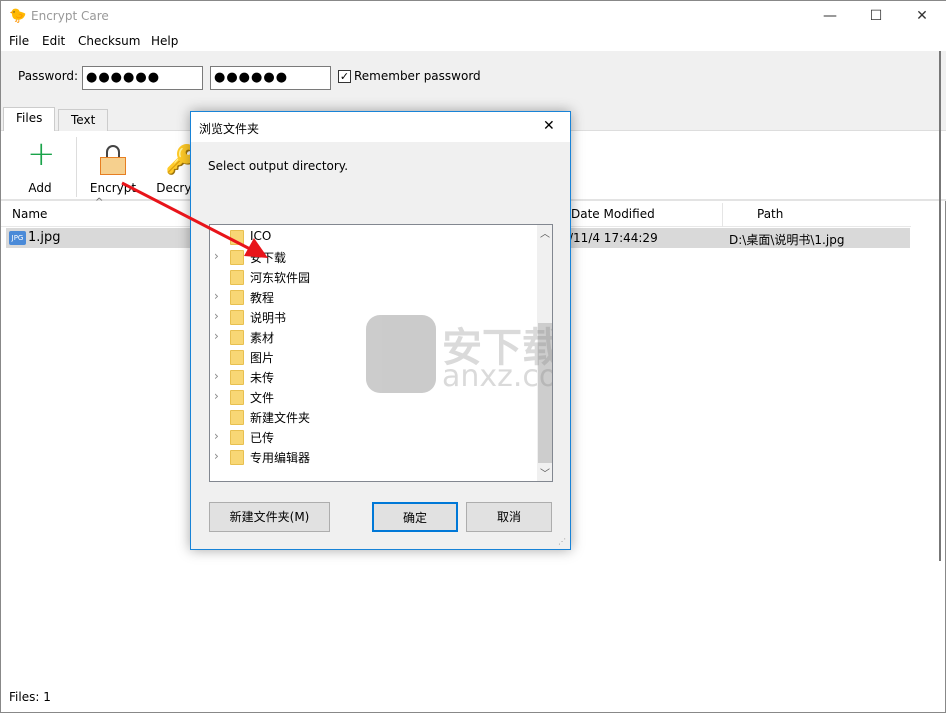 Image resolution: width=946 pixels, height=713 pixels. What do you see at coordinates (76, 167) in the screenshot?
I see `toolbar-divider` at bounding box center [76, 167].